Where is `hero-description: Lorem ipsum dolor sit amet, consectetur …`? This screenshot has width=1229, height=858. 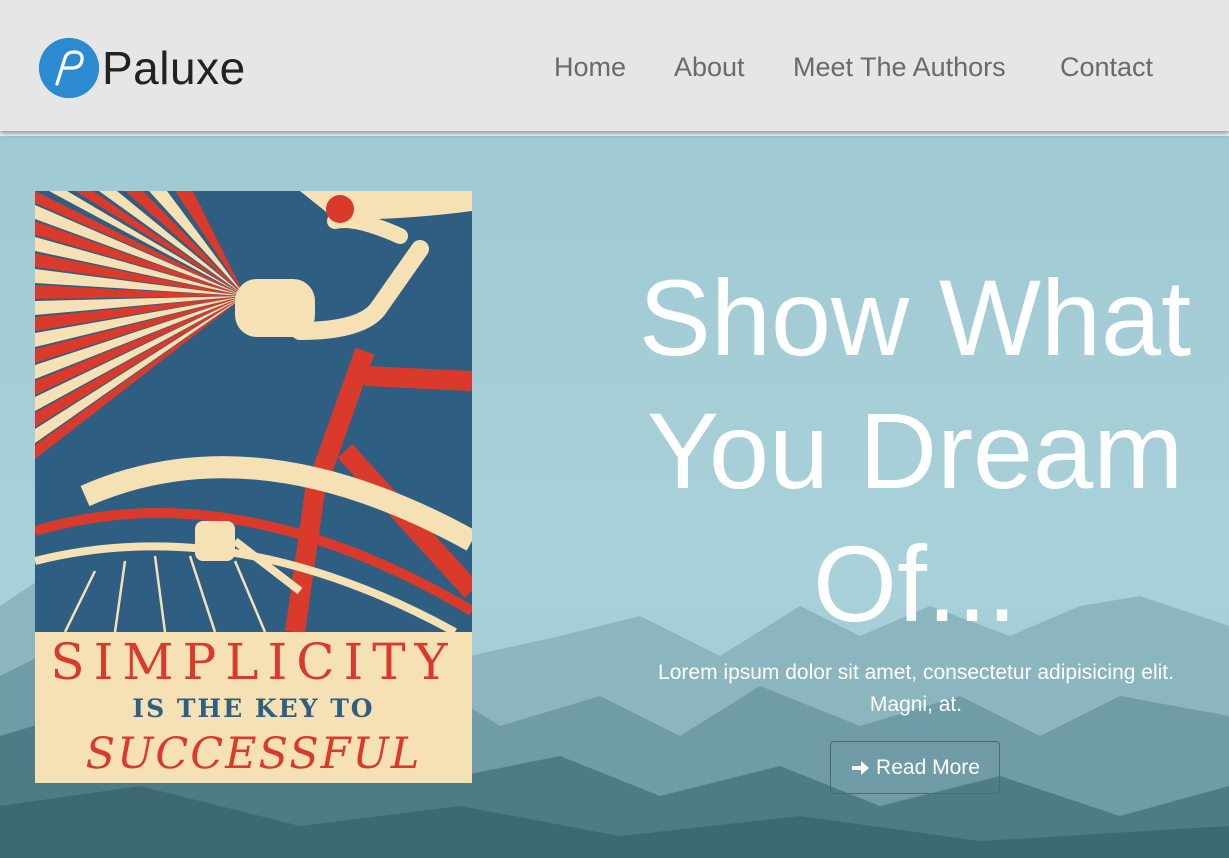
hero-description: Lorem ipsum dolor sit amet, consectetur … is located at coordinates (916, 689).